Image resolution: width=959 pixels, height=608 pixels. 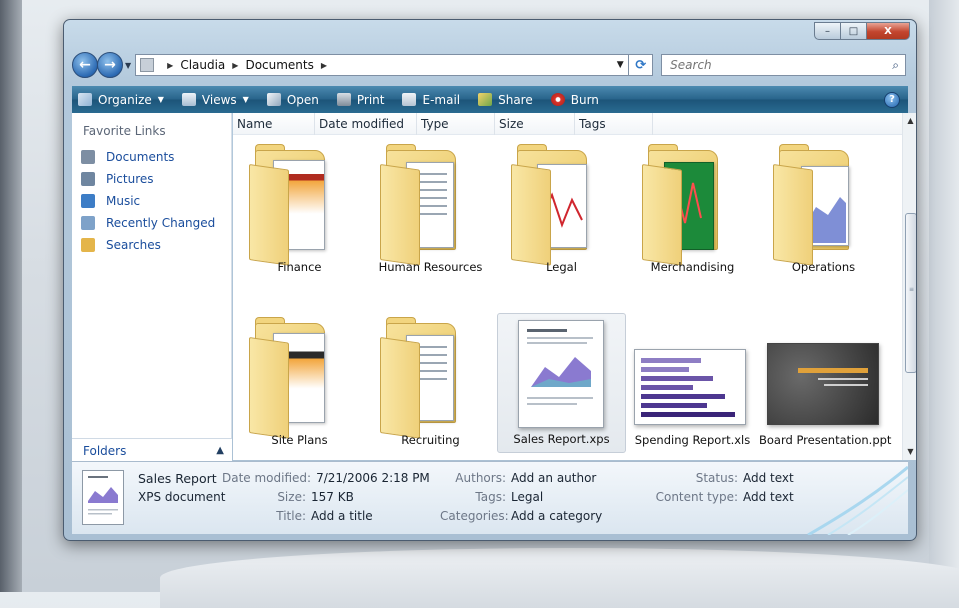 I want to click on column-headers: Name Date modified Type Size Tags, so click(x=567, y=124).